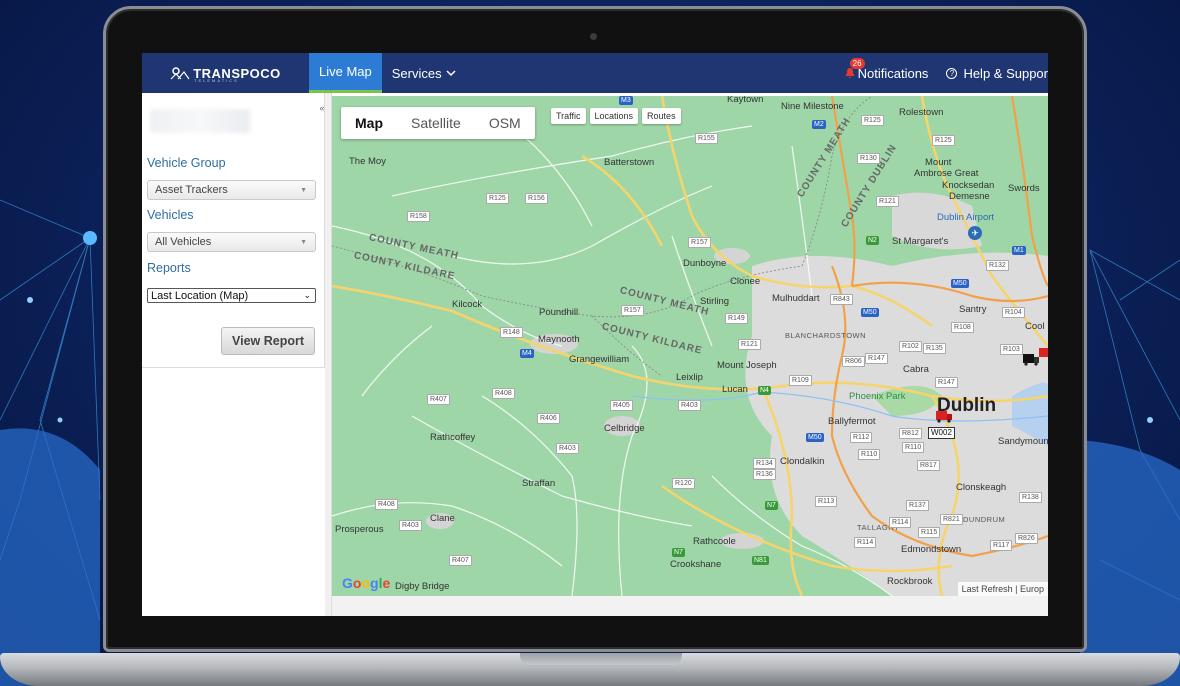 This screenshot has height=686, width=1180. I want to click on nav-live-map-label: Live Map, so click(345, 71).